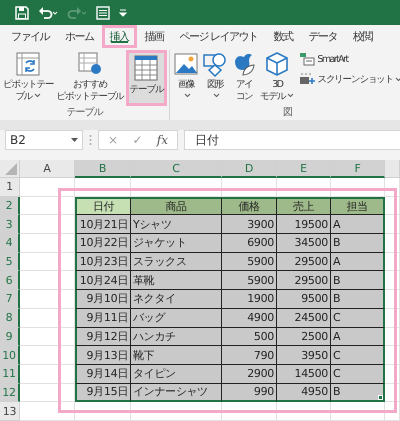 Image resolution: width=400 pixels, height=421 pixels. Describe the element at coordinates (304, 393) in the screenshot. I see `table-cell: 4950` at that location.